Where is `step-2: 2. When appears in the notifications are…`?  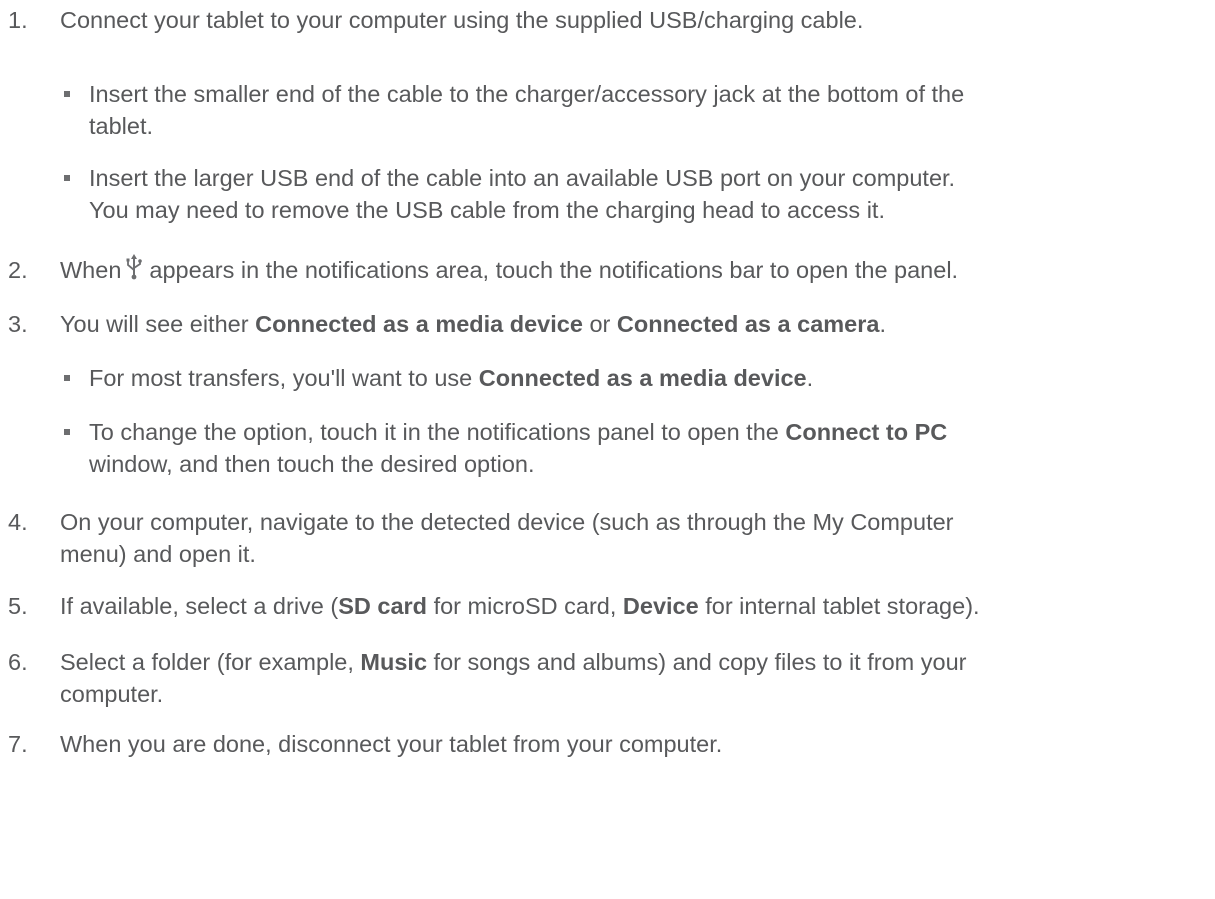
step-2: 2. When appears in the notifications are… is located at coordinates (608, 270).